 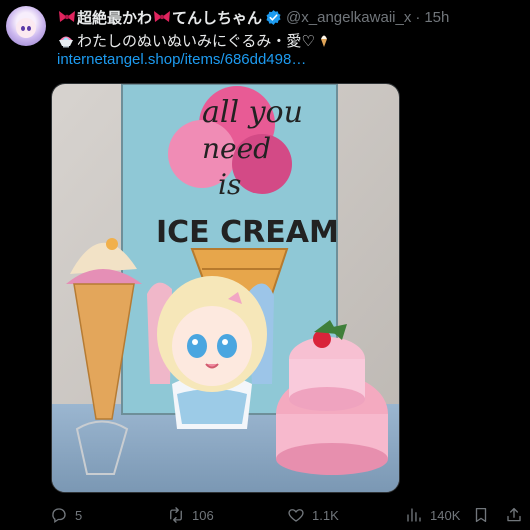 I want to click on views-count: 140K, so click(x=445, y=515).